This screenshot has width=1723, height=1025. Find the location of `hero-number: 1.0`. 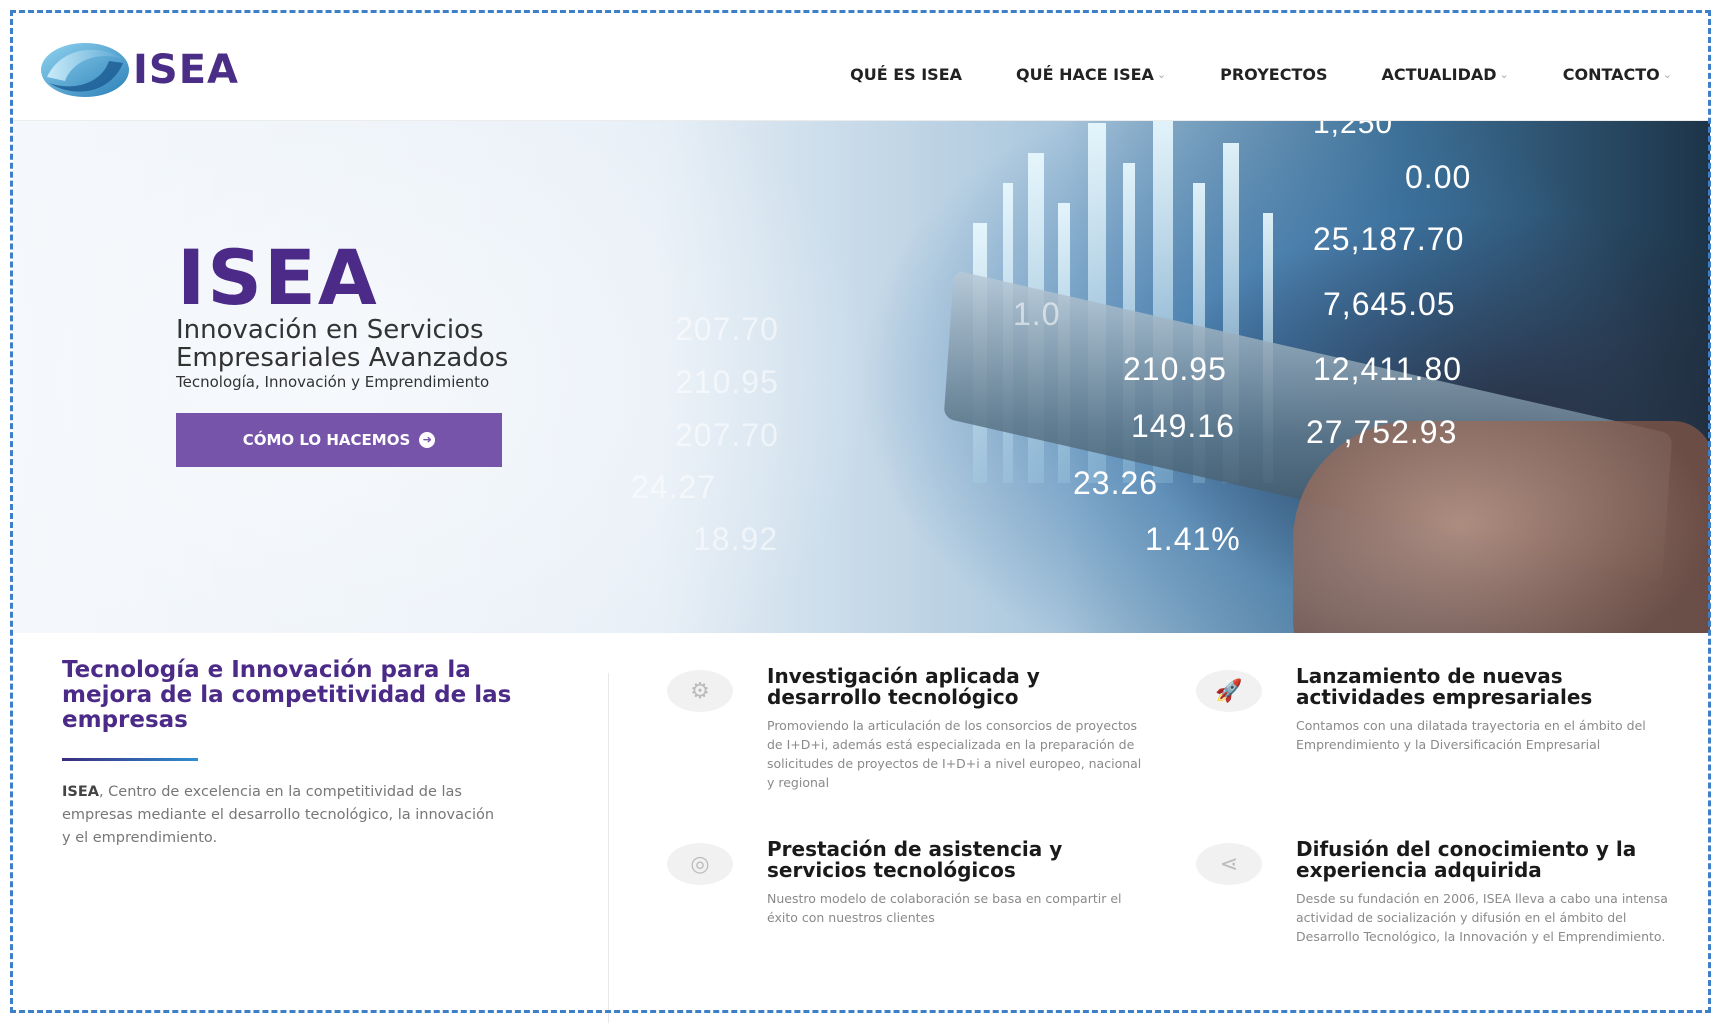

hero-number: 1.0 is located at coordinates (1037, 314).